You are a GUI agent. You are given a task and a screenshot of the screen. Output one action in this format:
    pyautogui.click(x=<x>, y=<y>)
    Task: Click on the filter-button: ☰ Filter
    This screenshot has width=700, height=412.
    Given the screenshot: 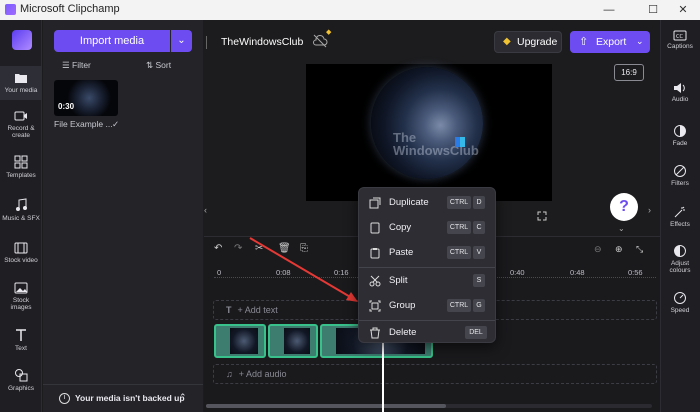 What is the action you would take?
    pyautogui.click(x=76, y=65)
    